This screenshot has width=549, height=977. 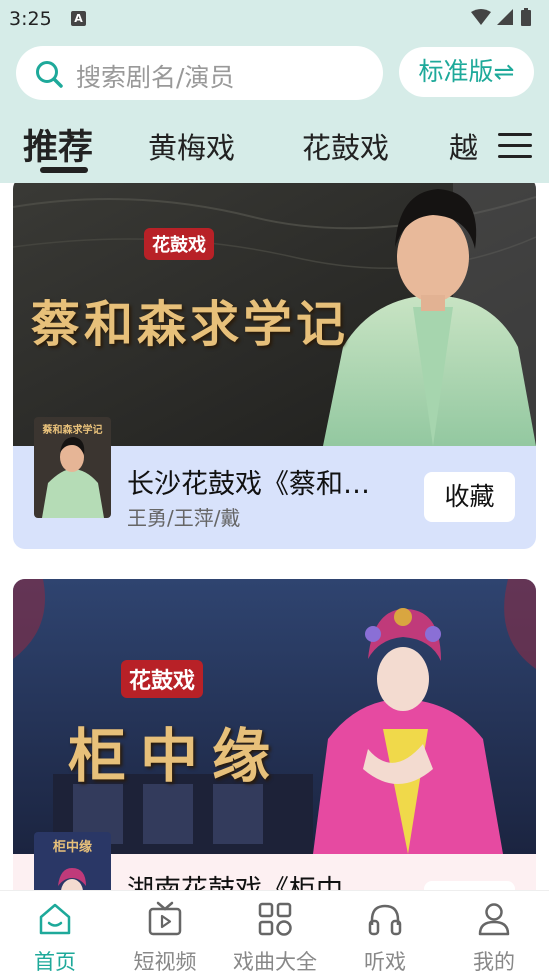 I want to click on grid-icon, so click(x=275, y=919).